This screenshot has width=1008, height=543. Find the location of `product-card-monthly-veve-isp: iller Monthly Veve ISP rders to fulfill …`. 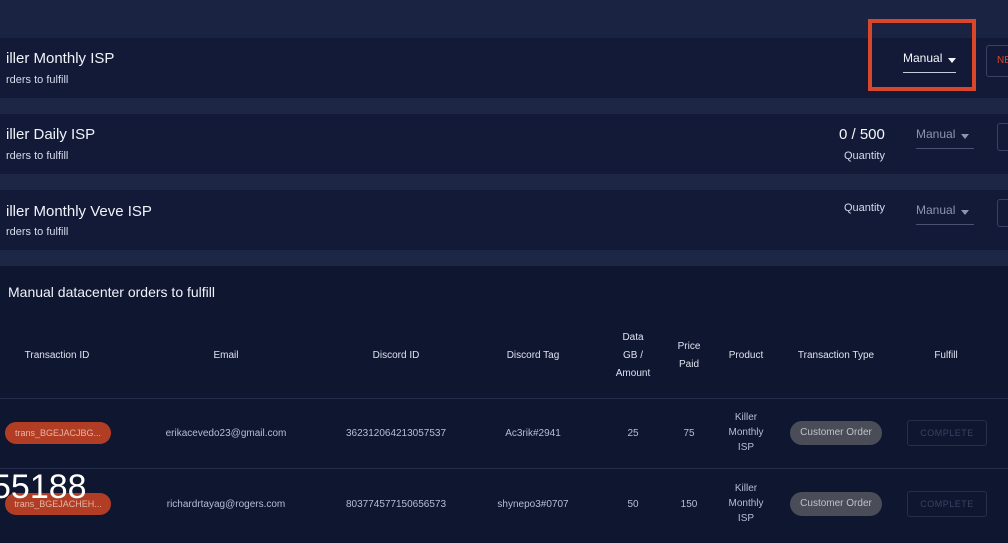

product-card-monthly-veve-isp: iller Monthly Veve ISP rders to fulfill … is located at coordinates (504, 220).